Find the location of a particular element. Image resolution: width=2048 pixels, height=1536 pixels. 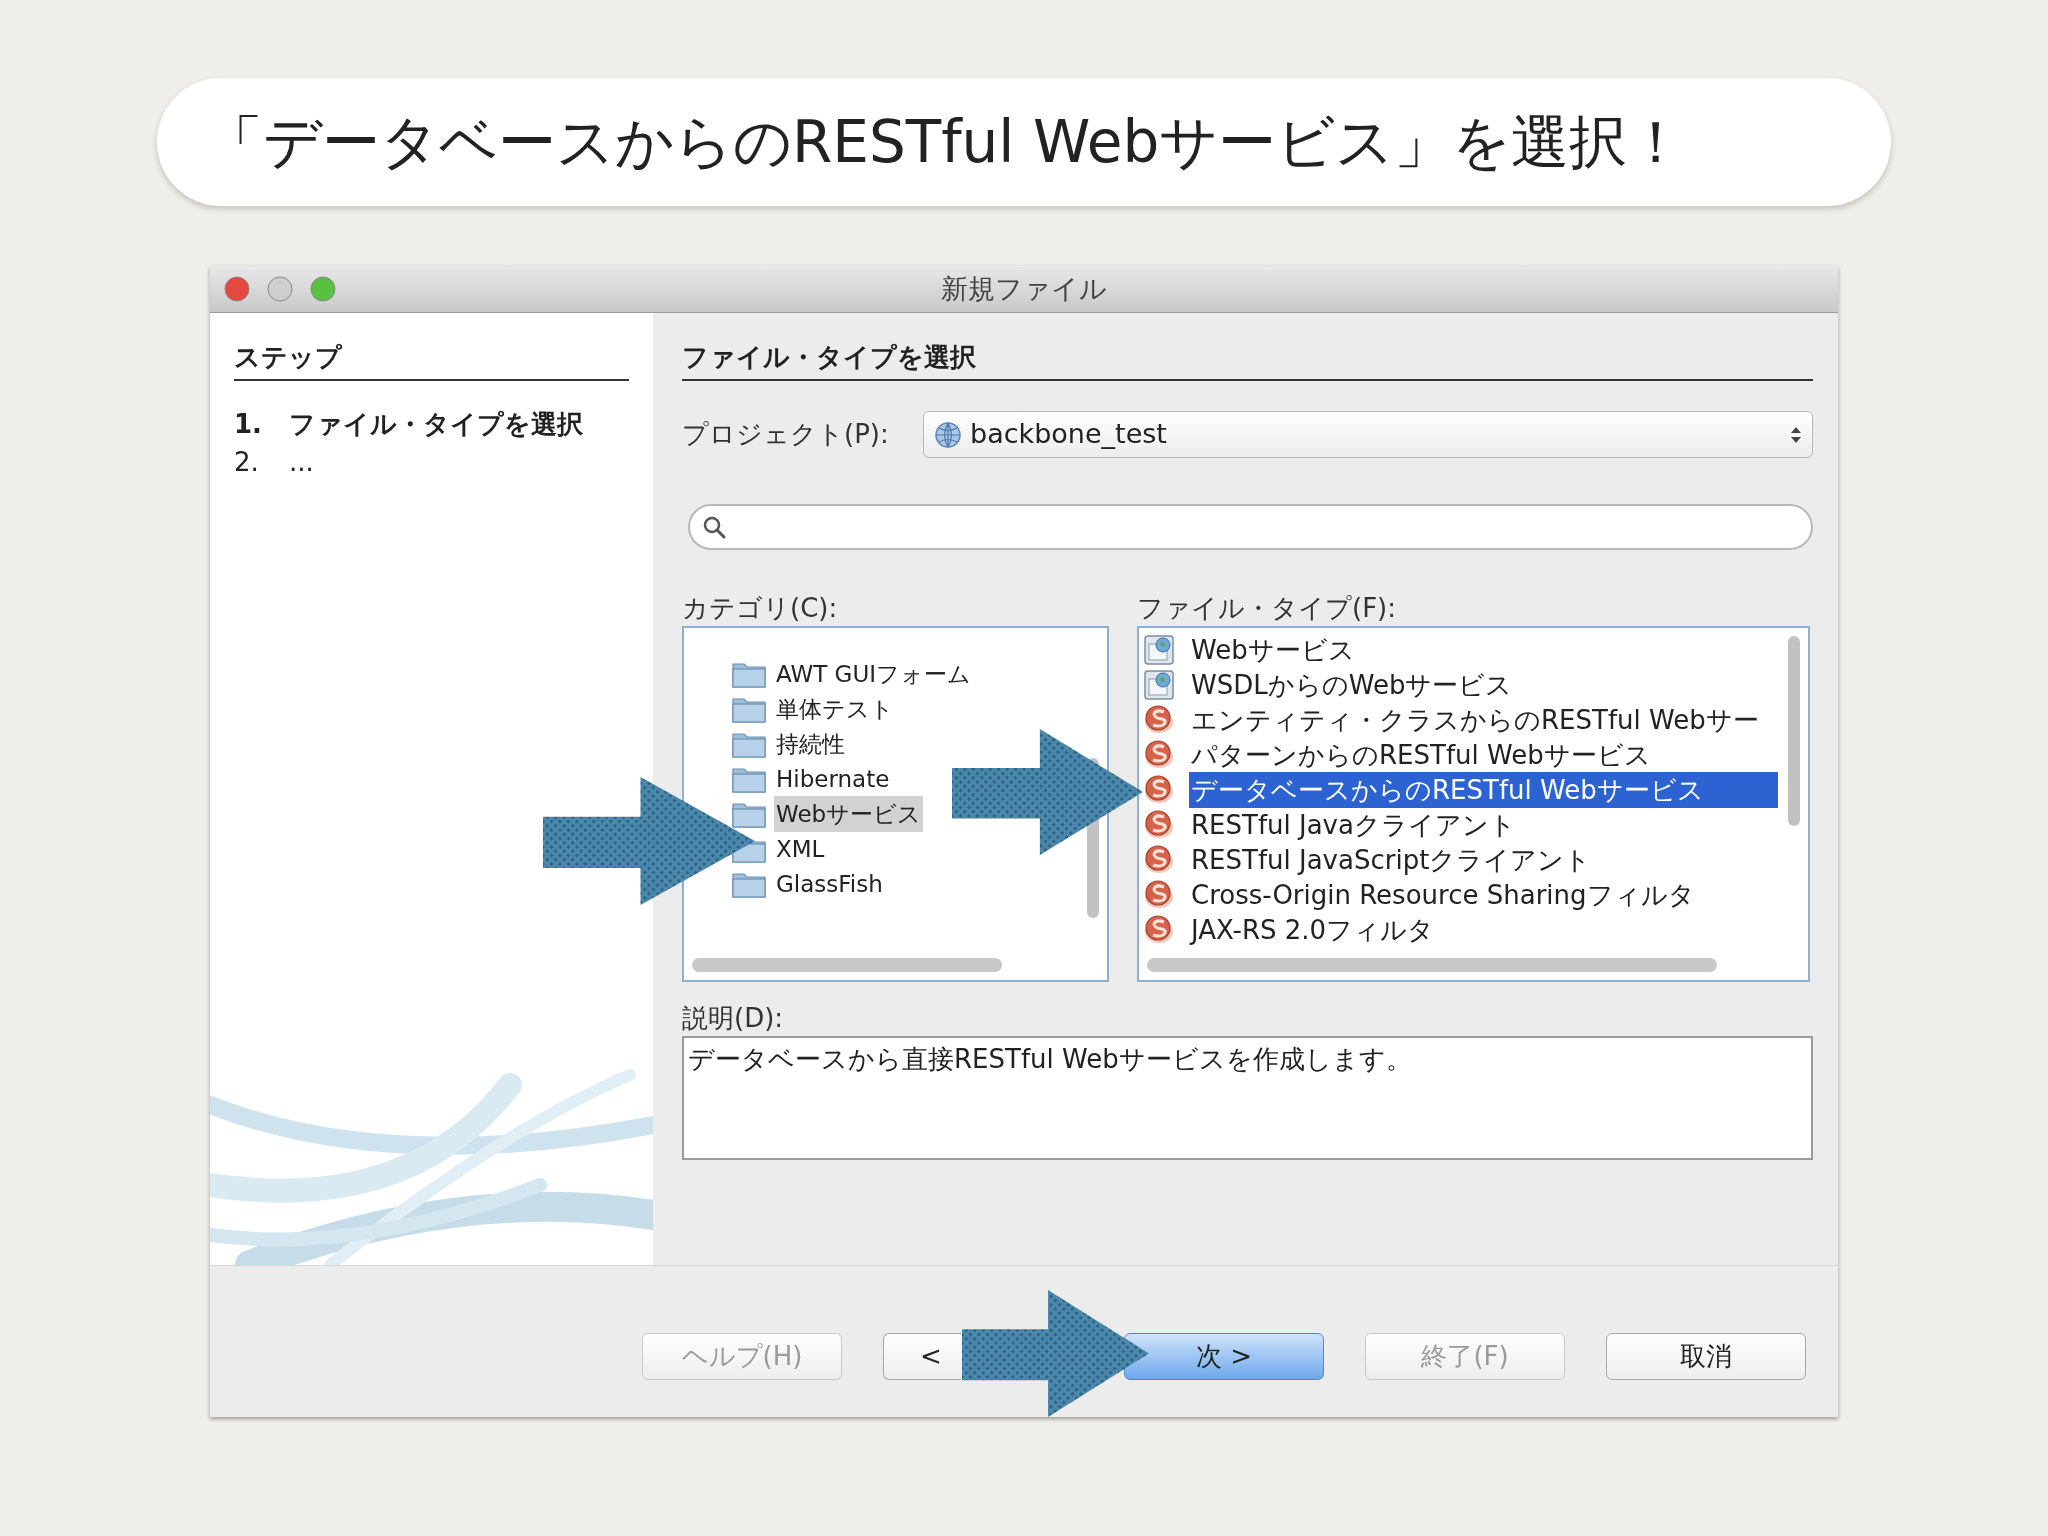

description-text: データベースから直接RESTful Webサービスを作成します。 is located at coordinates (1050, 1059).